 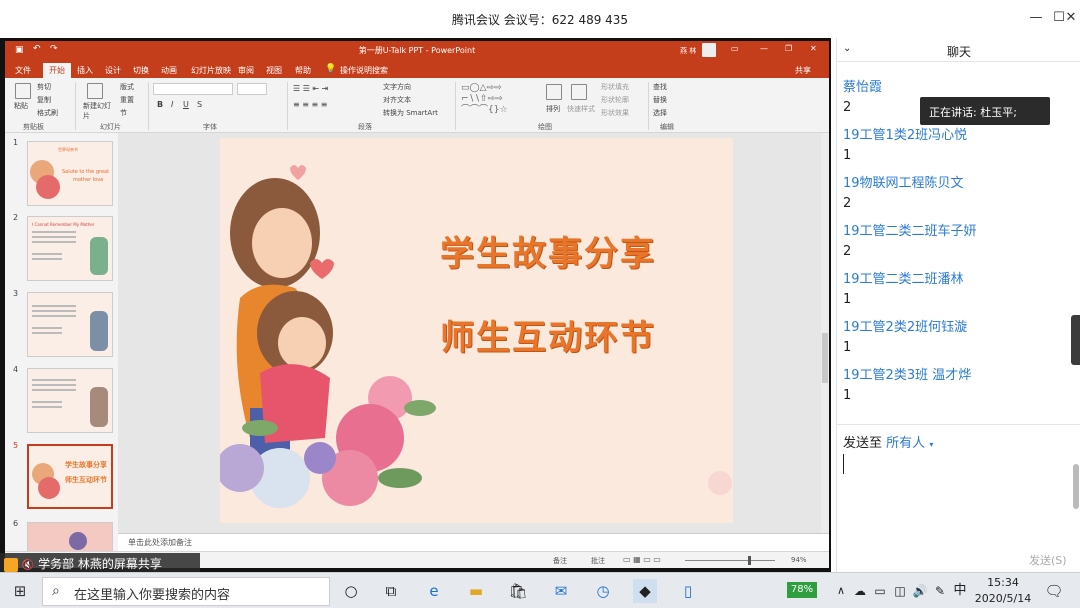 What do you see at coordinates (199, 104) in the screenshot?
I see `strikethrough-icon: S` at bounding box center [199, 104].